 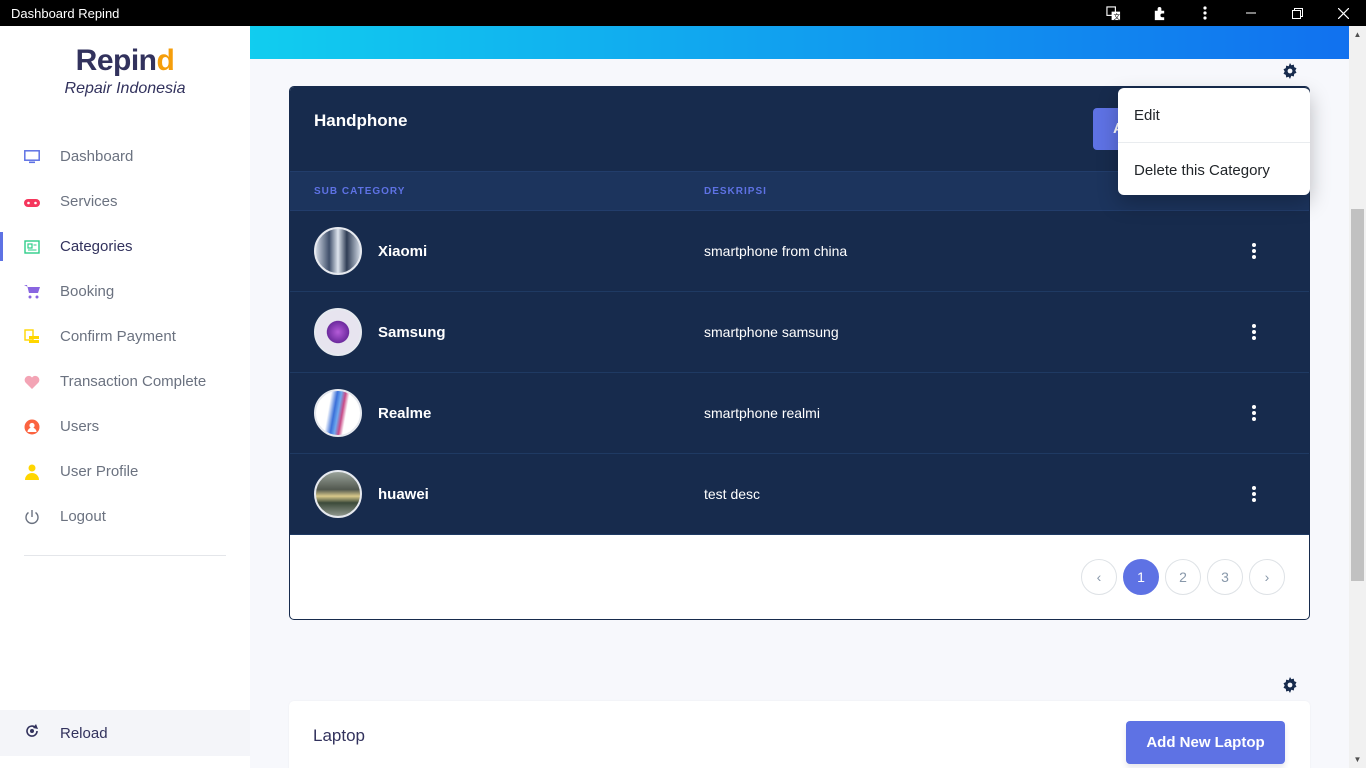 What do you see at coordinates (32, 336) in the screenshot?
I see `coins-icon` at bounding box center [32, 336].